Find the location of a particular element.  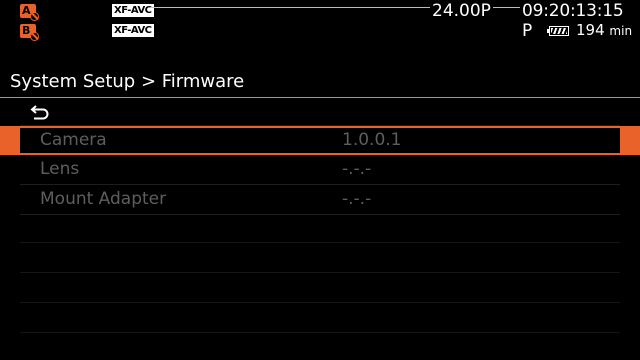

card-slot-b-prohibited-icon: B is located at coordinates (29, 32).